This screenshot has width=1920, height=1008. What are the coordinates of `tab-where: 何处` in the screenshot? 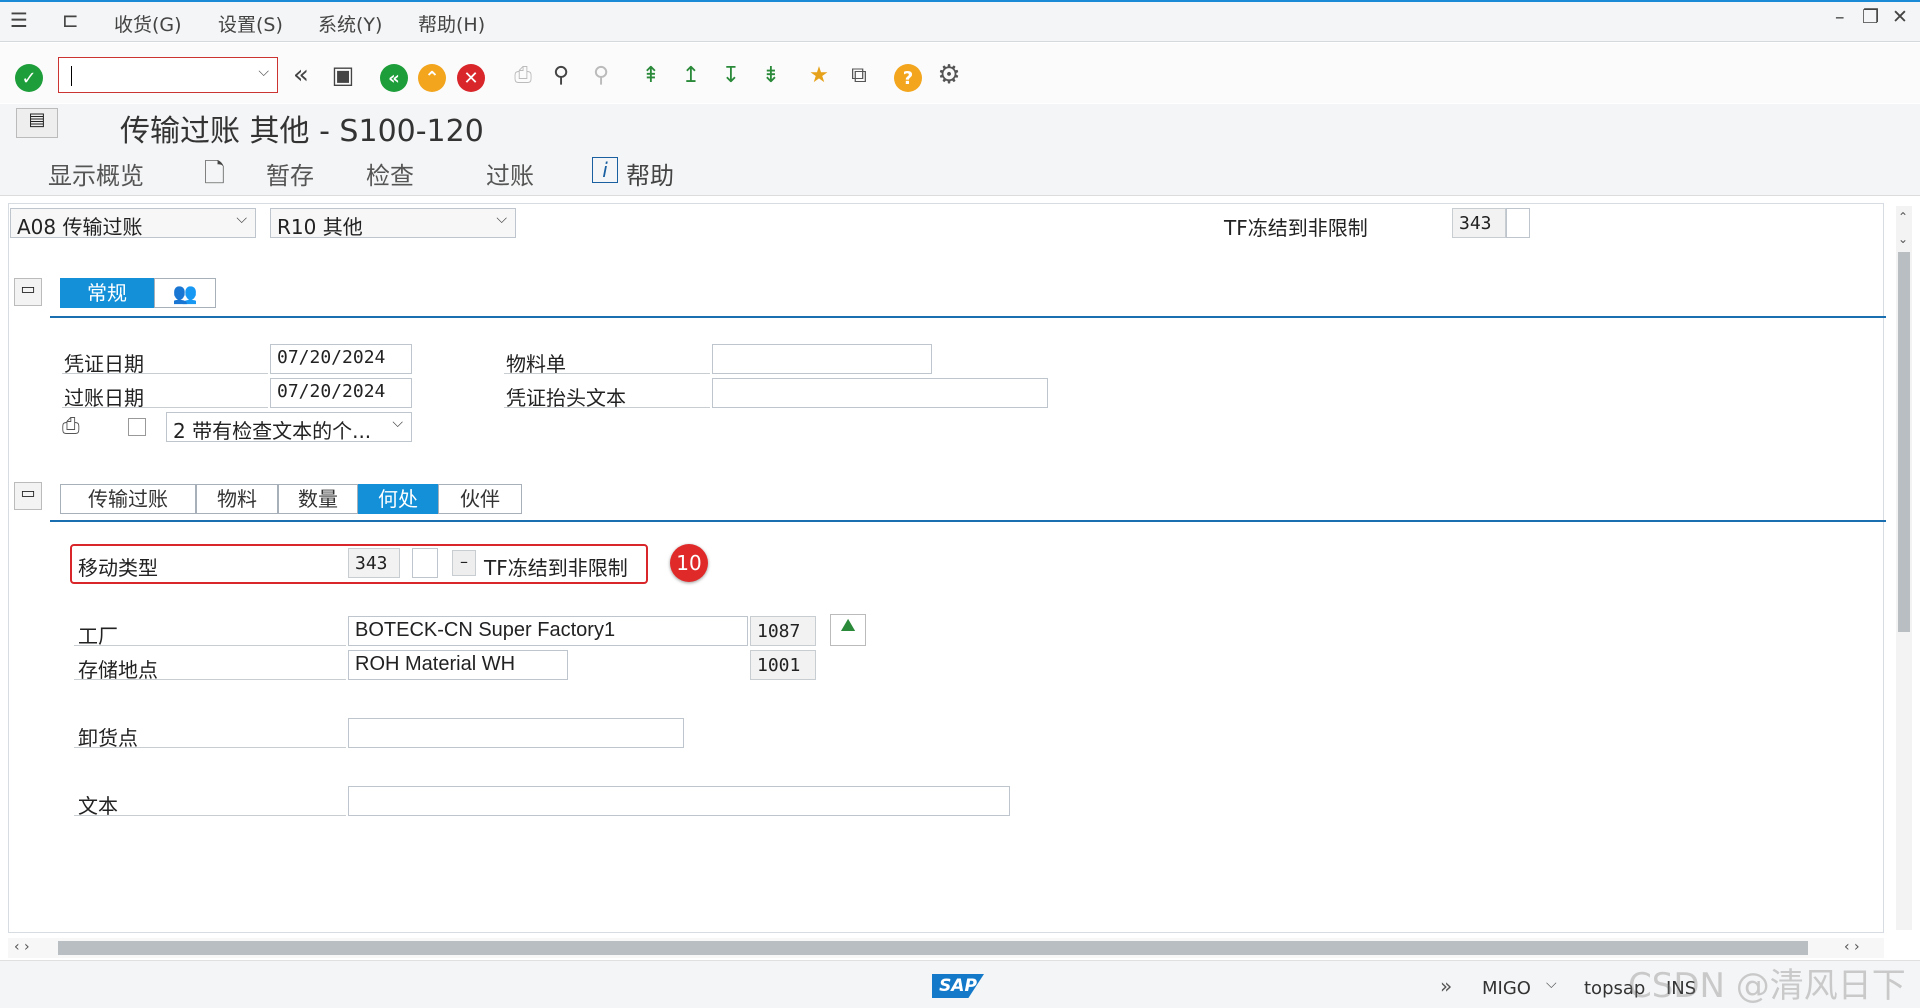 It's located at (398, 499).